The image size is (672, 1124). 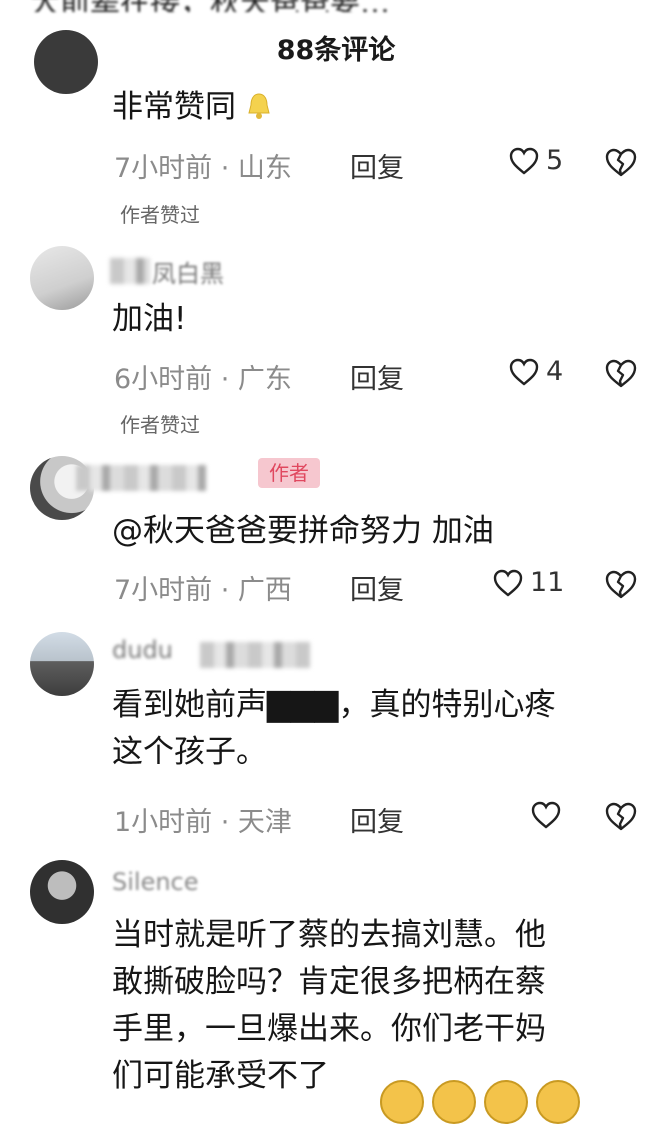 I want to click on like-button: 4, so click(x=535, y=371).